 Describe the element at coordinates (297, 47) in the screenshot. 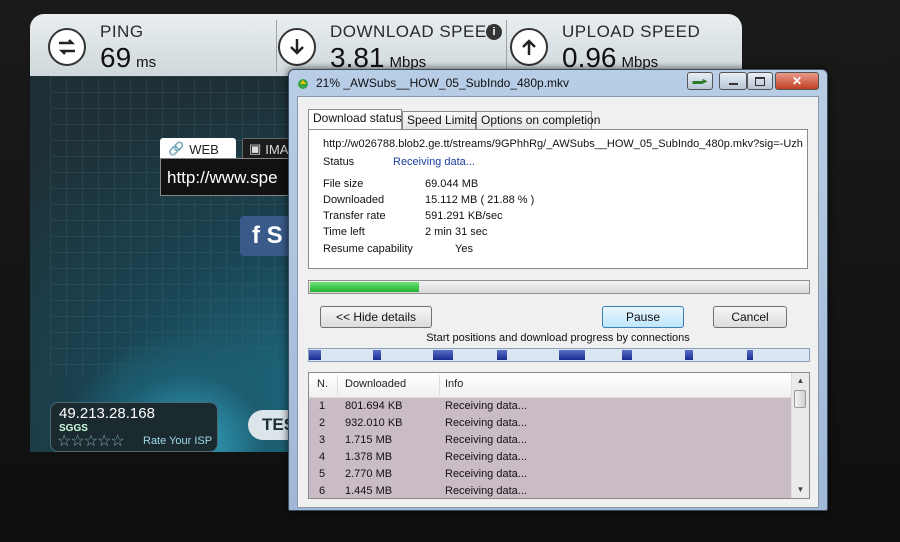

I see `download-icon` at that location.